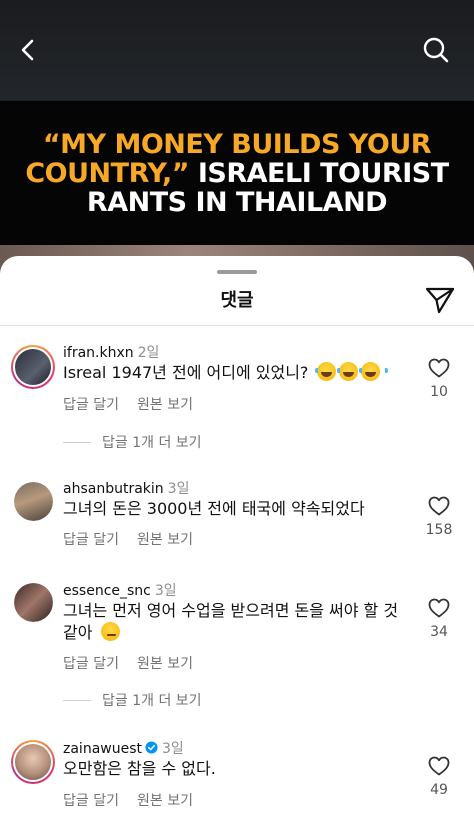 This screenshot has width=474, height=815. I want to click on like-count: 10, so click(439, 392).